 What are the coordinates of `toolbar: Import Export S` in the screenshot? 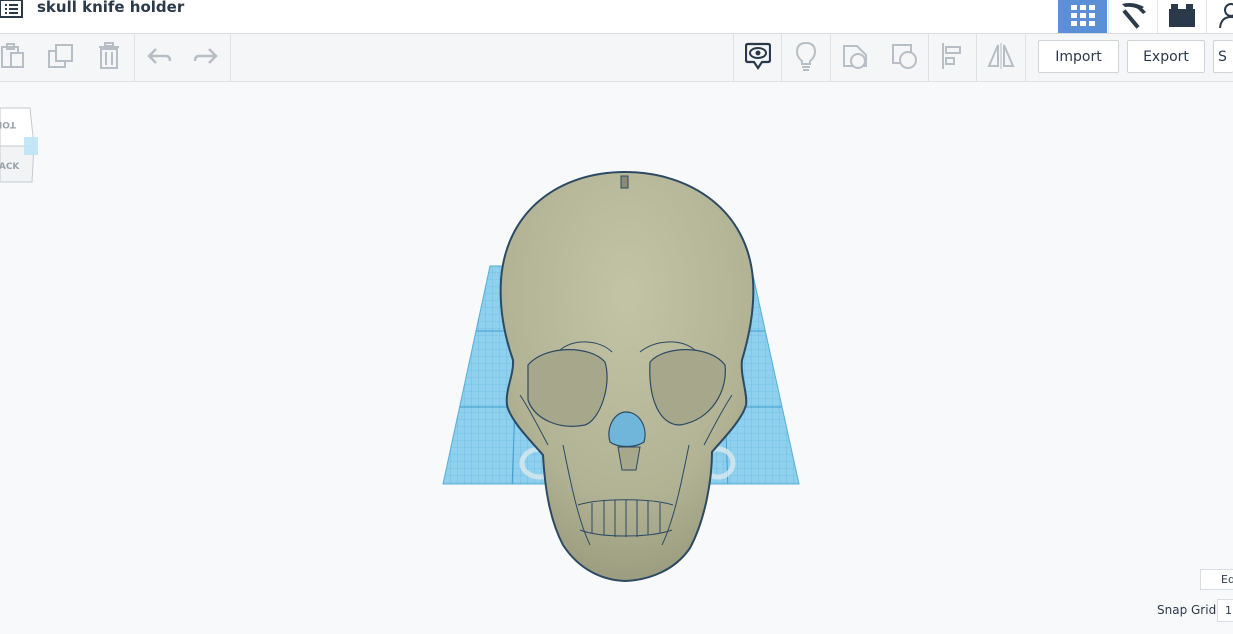 It's located at (616, 58).